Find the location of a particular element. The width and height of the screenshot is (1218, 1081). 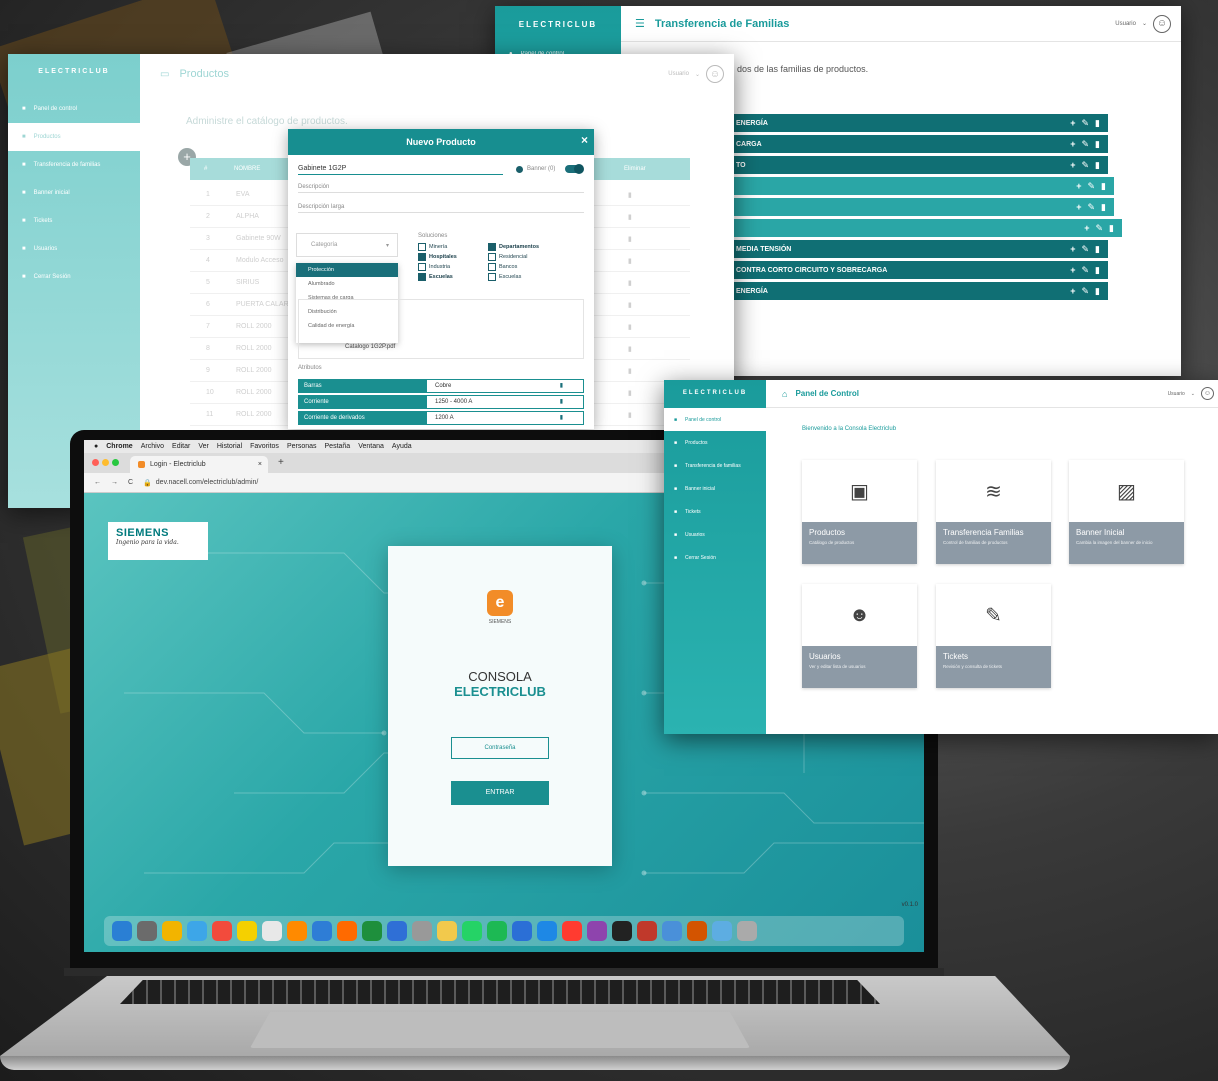

product-name-field: Gabinete 1G2P is located at coordinates (400, 170).